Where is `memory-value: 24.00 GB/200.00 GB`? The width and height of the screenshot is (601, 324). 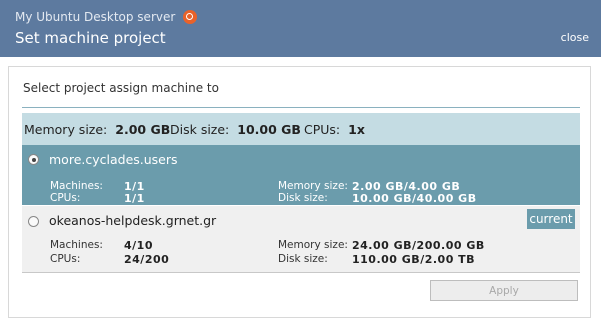 memory-value: 24.00 GB/200.00 GB is located at coordinates (418, 245).